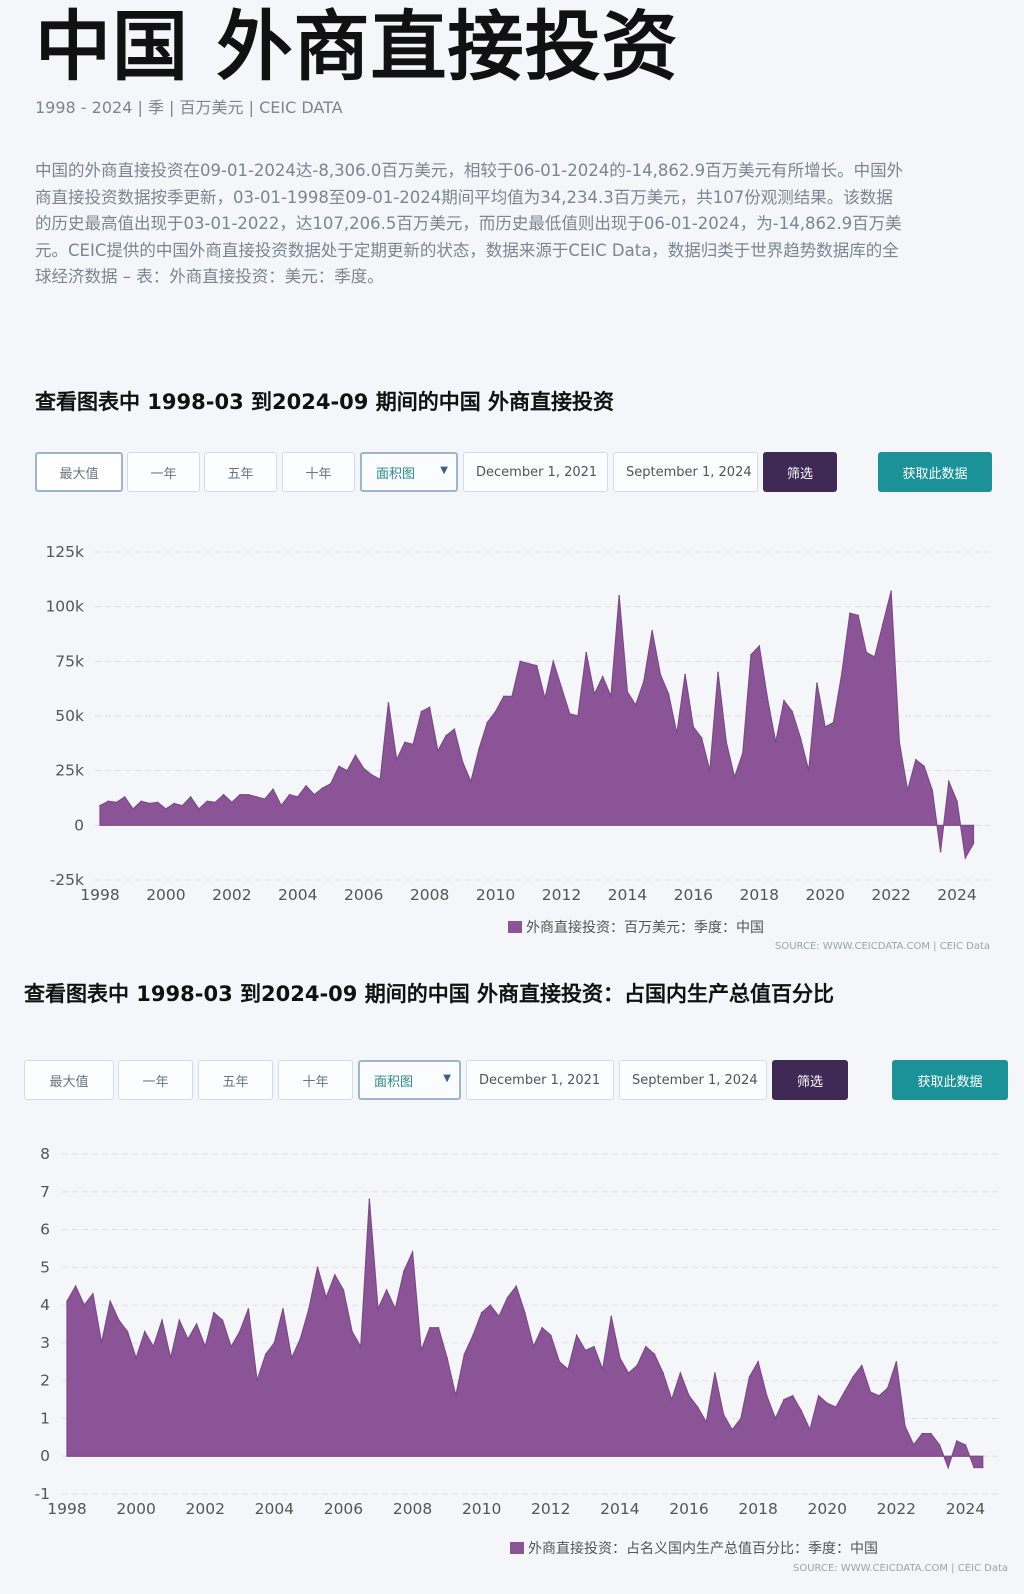  I want to click on legend-label: 外商直接投资：百万美元：季度：中国, so click(645, 927).